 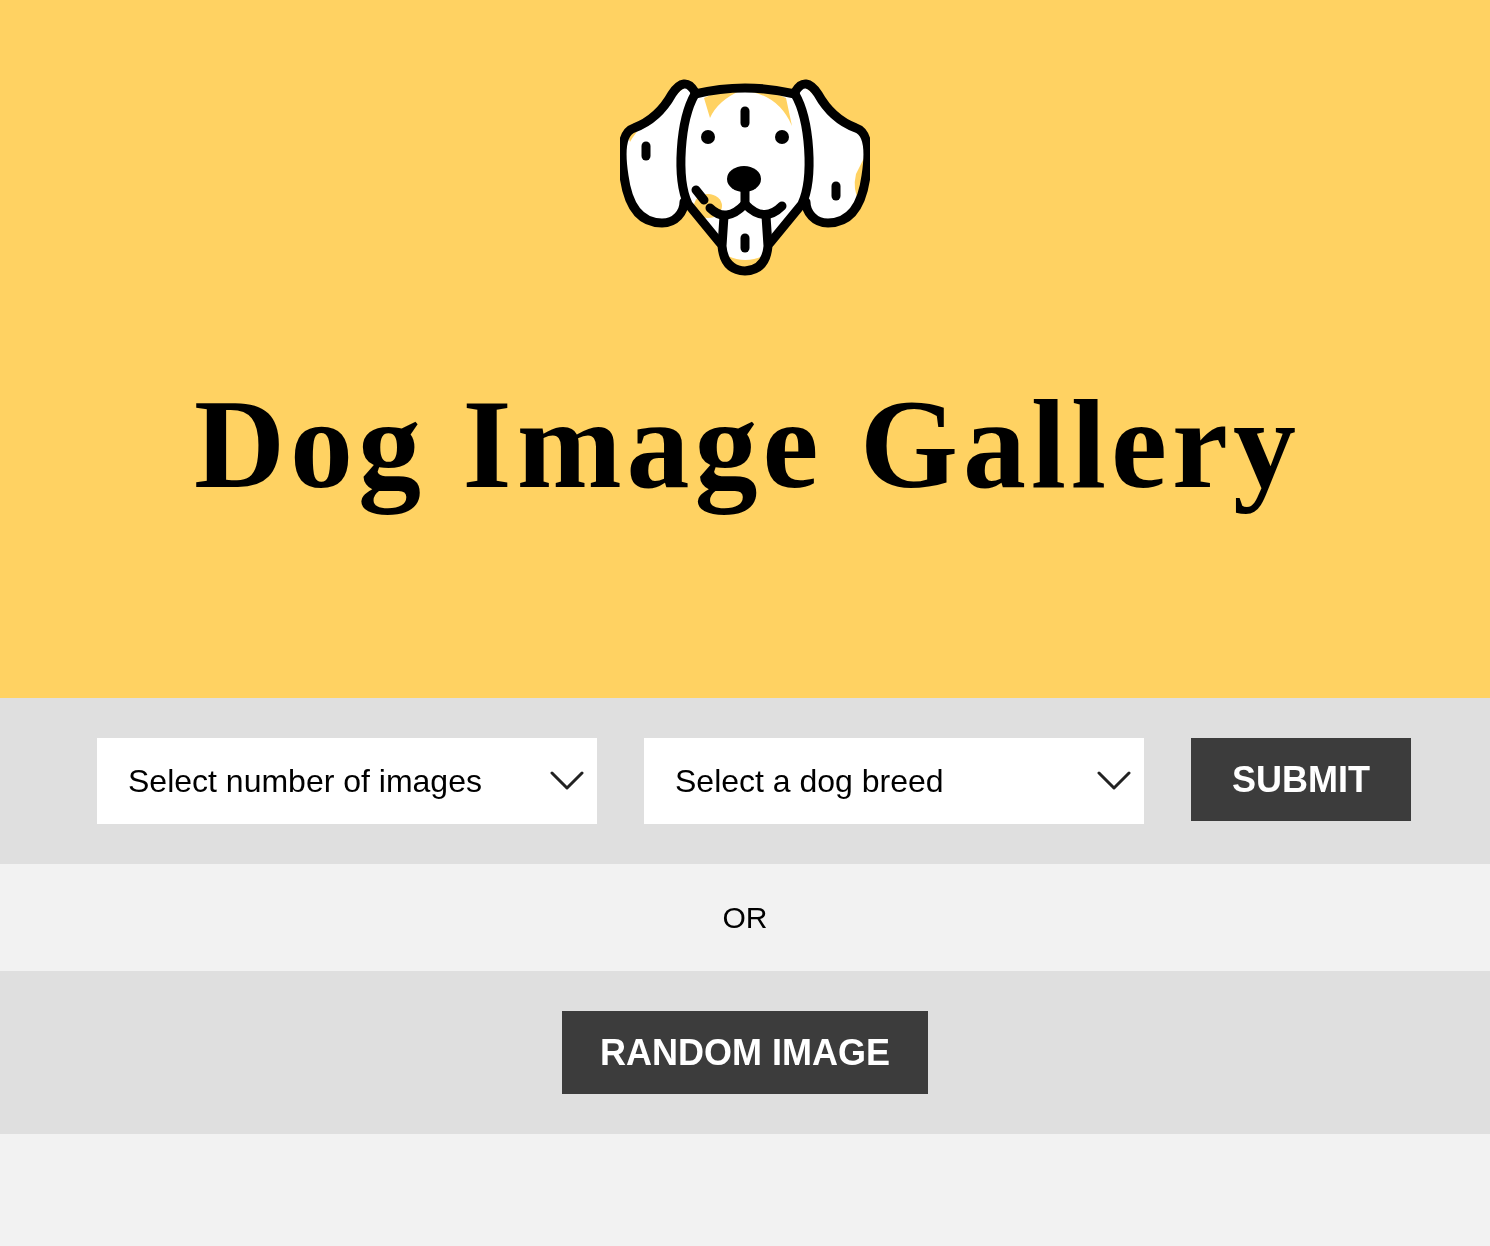 I want to click on dropdown-select: Select a dog breed, so click(x=894, y=781).